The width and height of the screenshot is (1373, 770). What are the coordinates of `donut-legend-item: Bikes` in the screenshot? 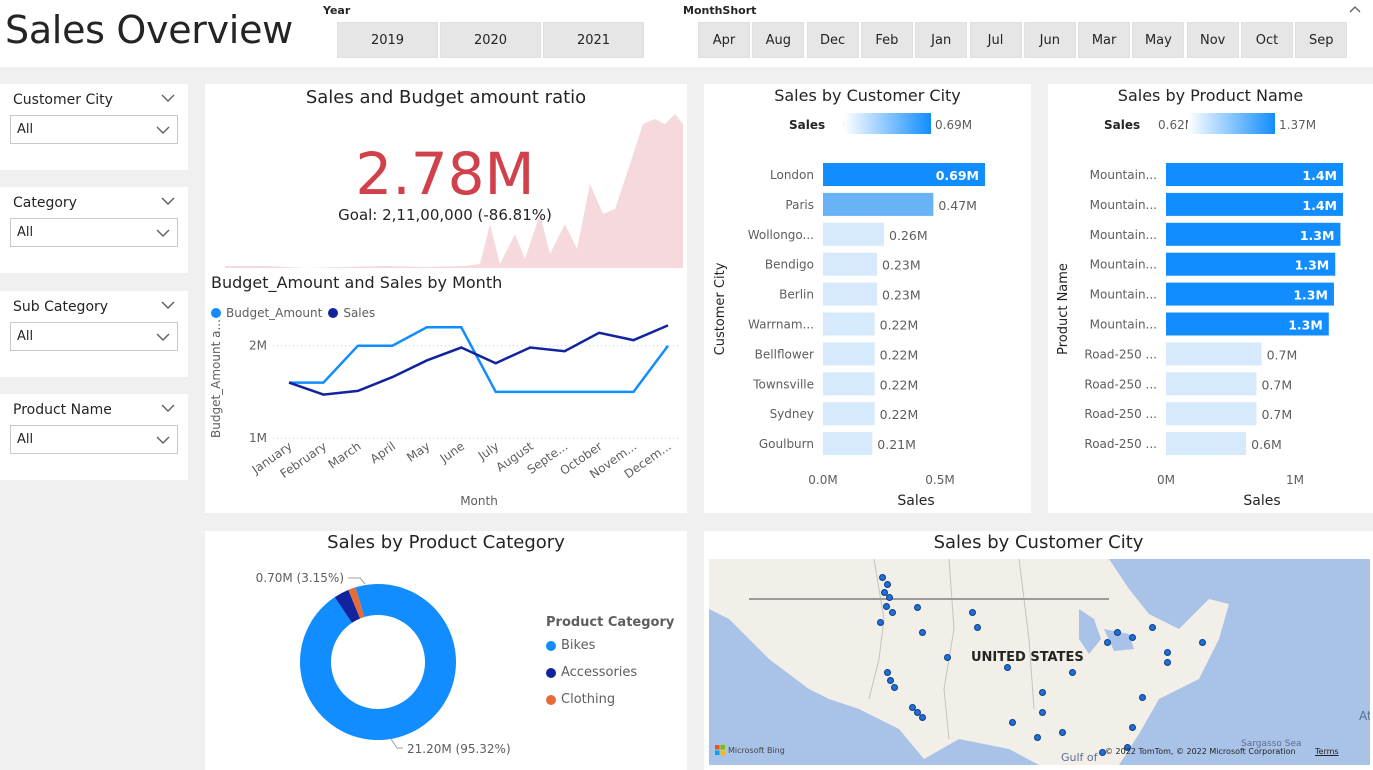 It's located at (570, 645).